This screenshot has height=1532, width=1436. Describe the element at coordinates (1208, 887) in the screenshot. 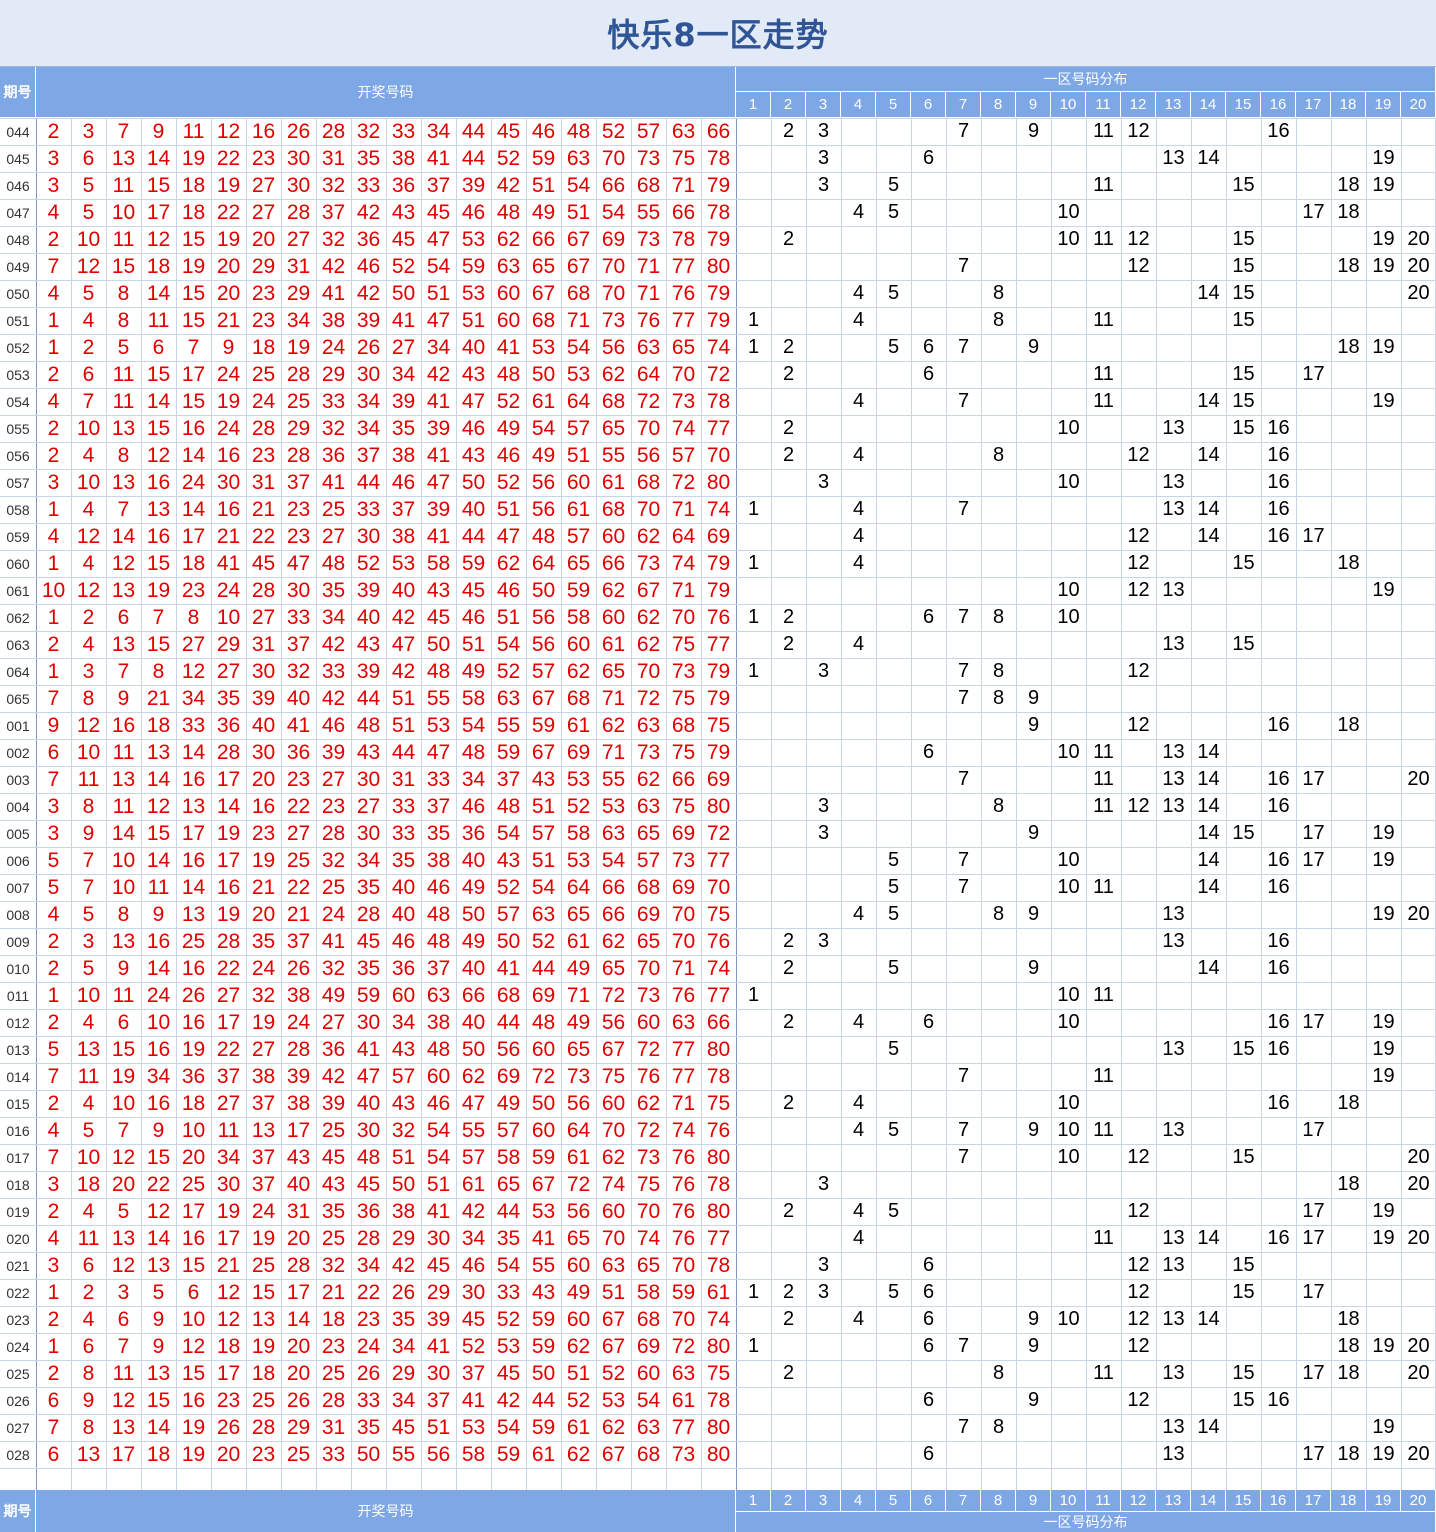

I see `zone-hit-number: 14` at that location.